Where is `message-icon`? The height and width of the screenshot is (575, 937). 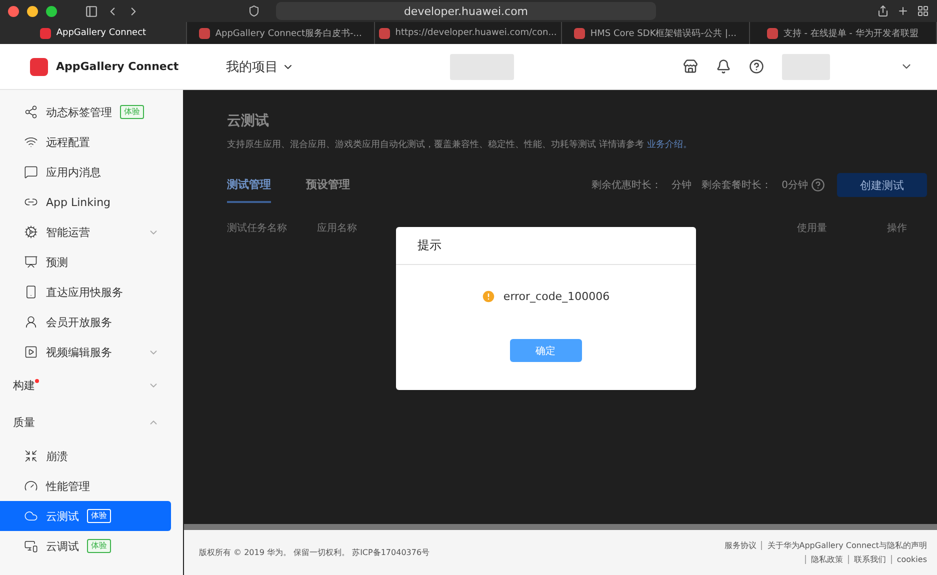
message-icon is located at coordinates (31, 172).